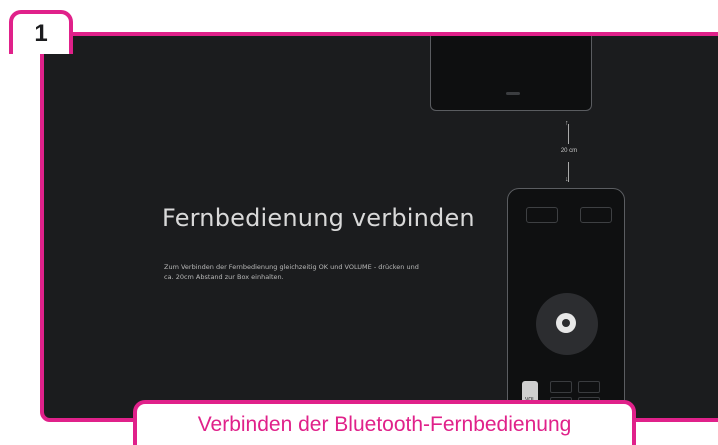 Image resolution: width=718 pixels, height=445 pixels. Describe the element at coordinates (596, 215) in the screenshot. I see `remote-button-right` at that location.